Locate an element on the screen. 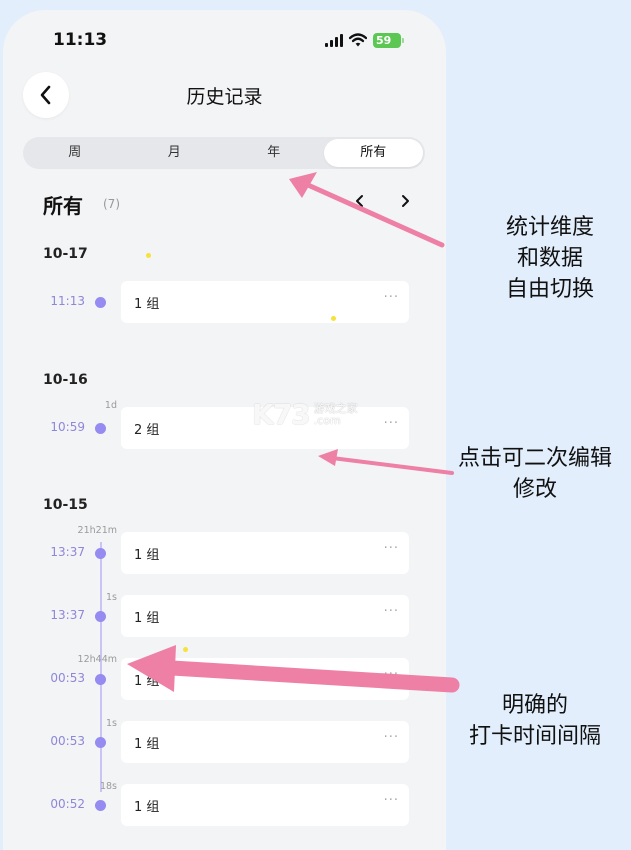 The width and height of the screenshot is (631, 850). annotation-line: 自由切换 is located at coordinates (549, 289).